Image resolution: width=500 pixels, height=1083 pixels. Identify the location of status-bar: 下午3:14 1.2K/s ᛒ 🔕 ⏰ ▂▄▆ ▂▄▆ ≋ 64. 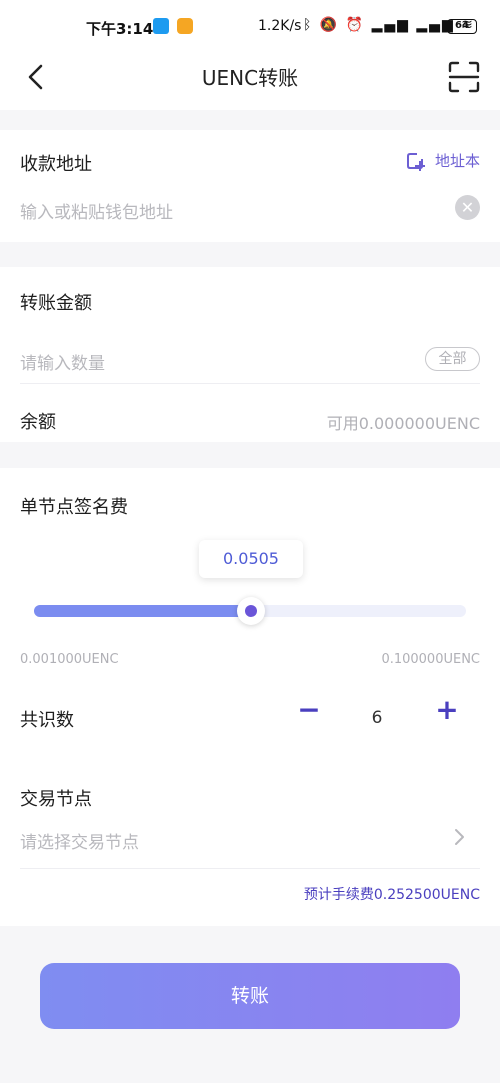
(250, 26).